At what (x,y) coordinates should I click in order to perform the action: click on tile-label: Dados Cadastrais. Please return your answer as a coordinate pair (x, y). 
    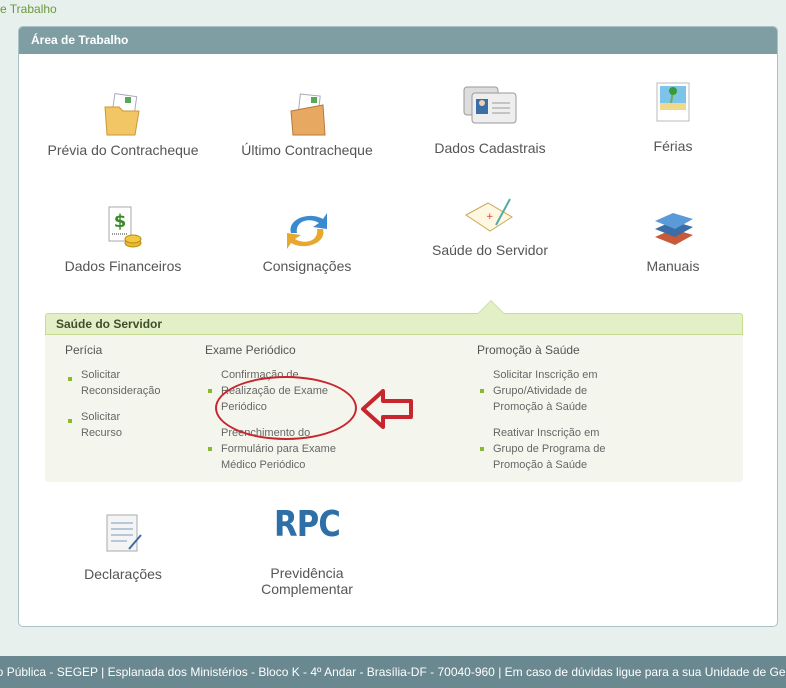
    Looking at the image, I should click on (490, 148).